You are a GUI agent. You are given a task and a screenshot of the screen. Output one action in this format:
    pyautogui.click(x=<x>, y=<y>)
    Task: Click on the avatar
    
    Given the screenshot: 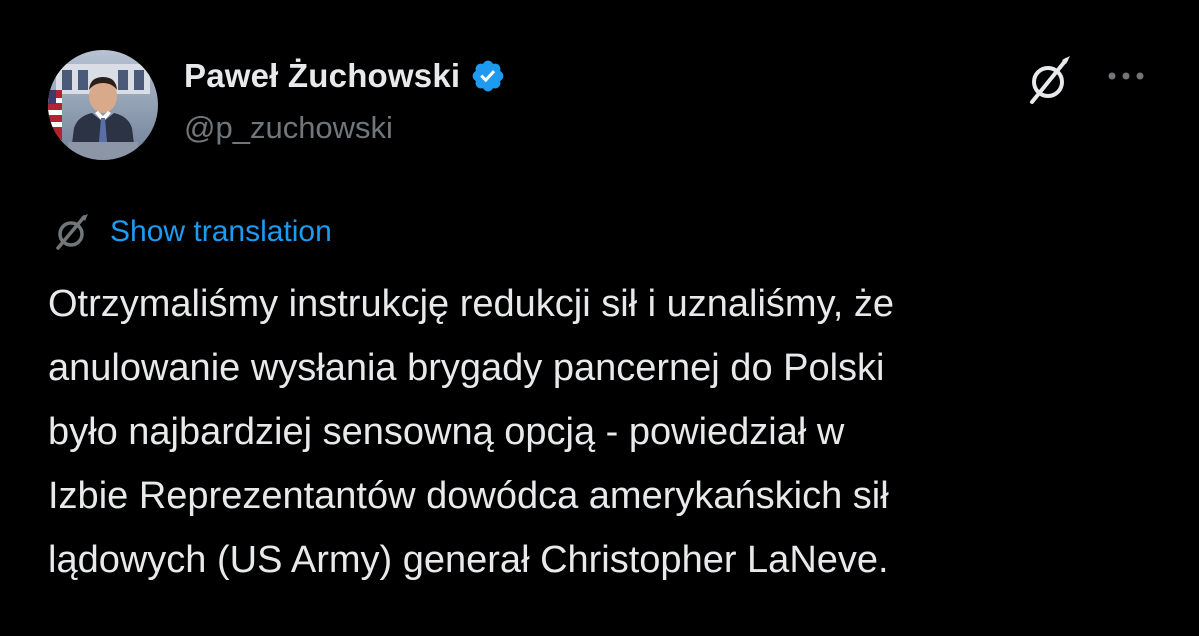 What is the action you would take?
    pyautogui.click(x=103, y=105)
    